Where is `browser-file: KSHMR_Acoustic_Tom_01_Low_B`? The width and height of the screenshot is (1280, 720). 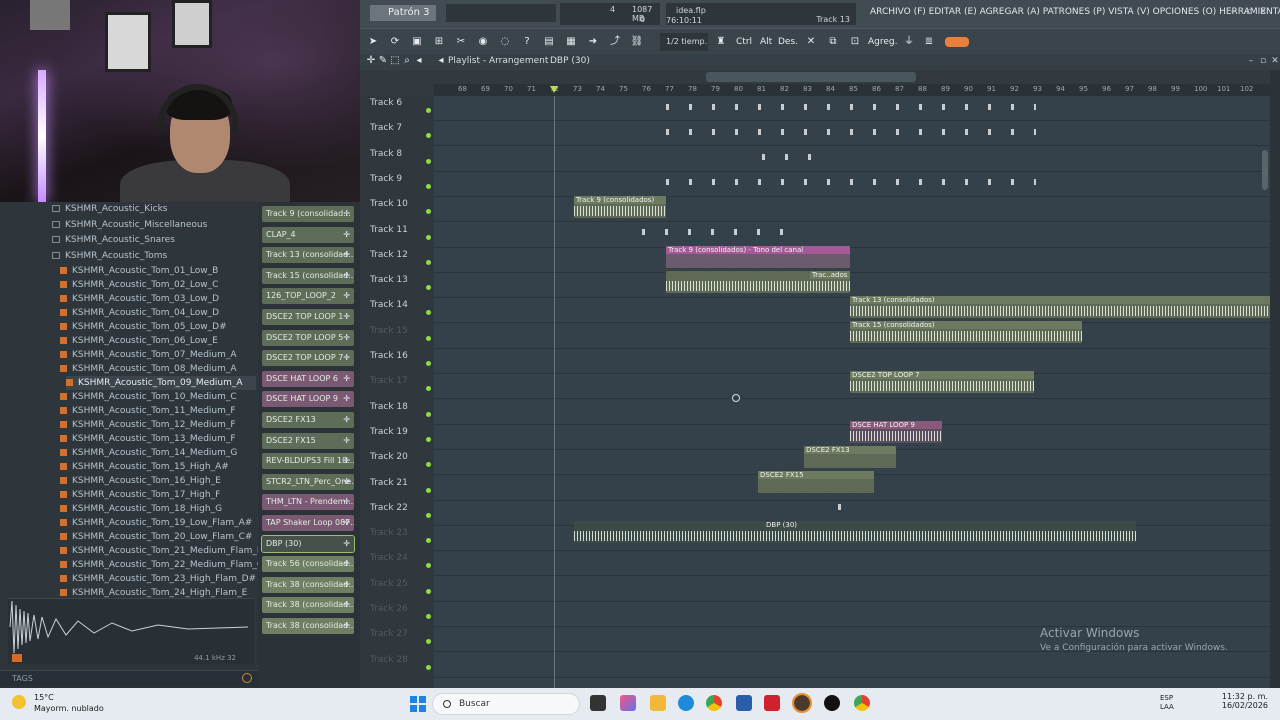 browser-file: KSHMR_Acoustic_Tom_01_Low_B is located at coordinates (139, 271).